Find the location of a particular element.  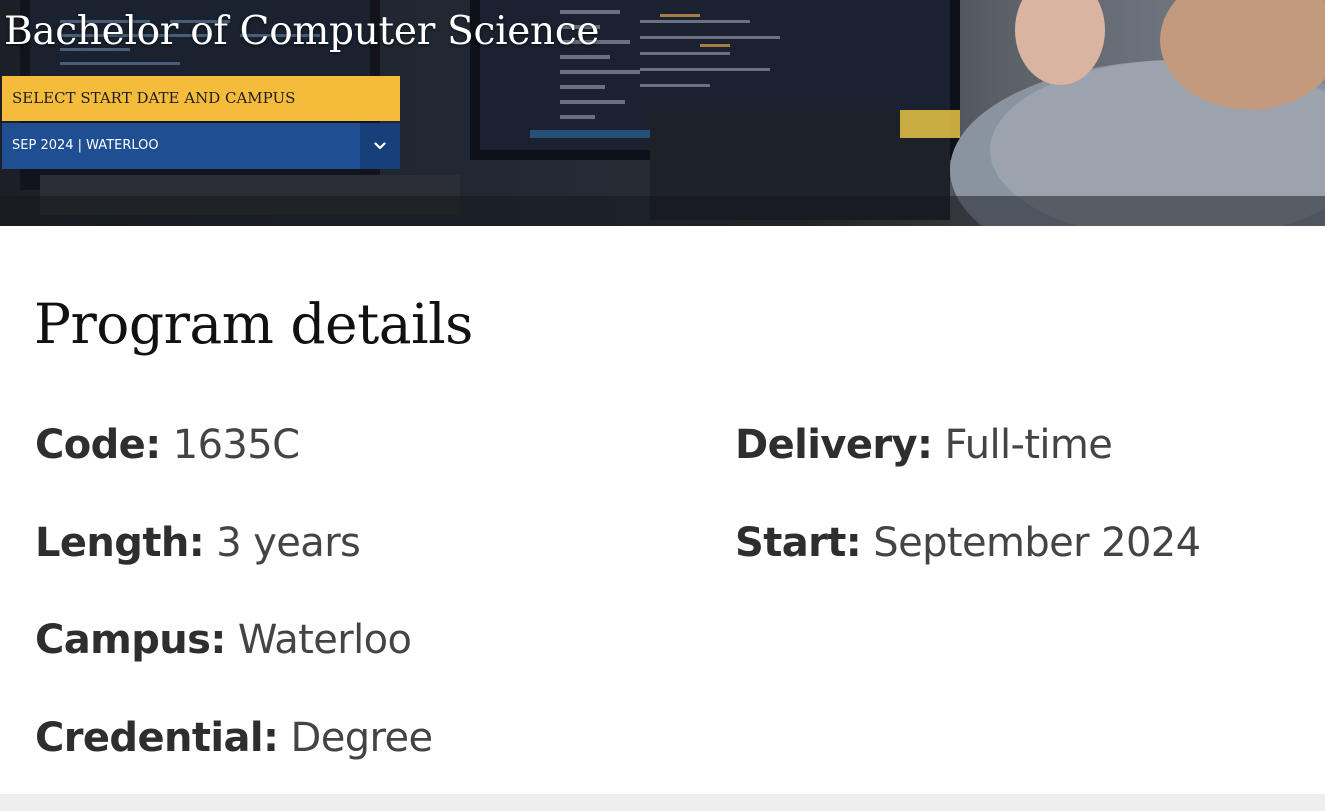

detail-start-label: Start: is located at coordinates (798, 543).